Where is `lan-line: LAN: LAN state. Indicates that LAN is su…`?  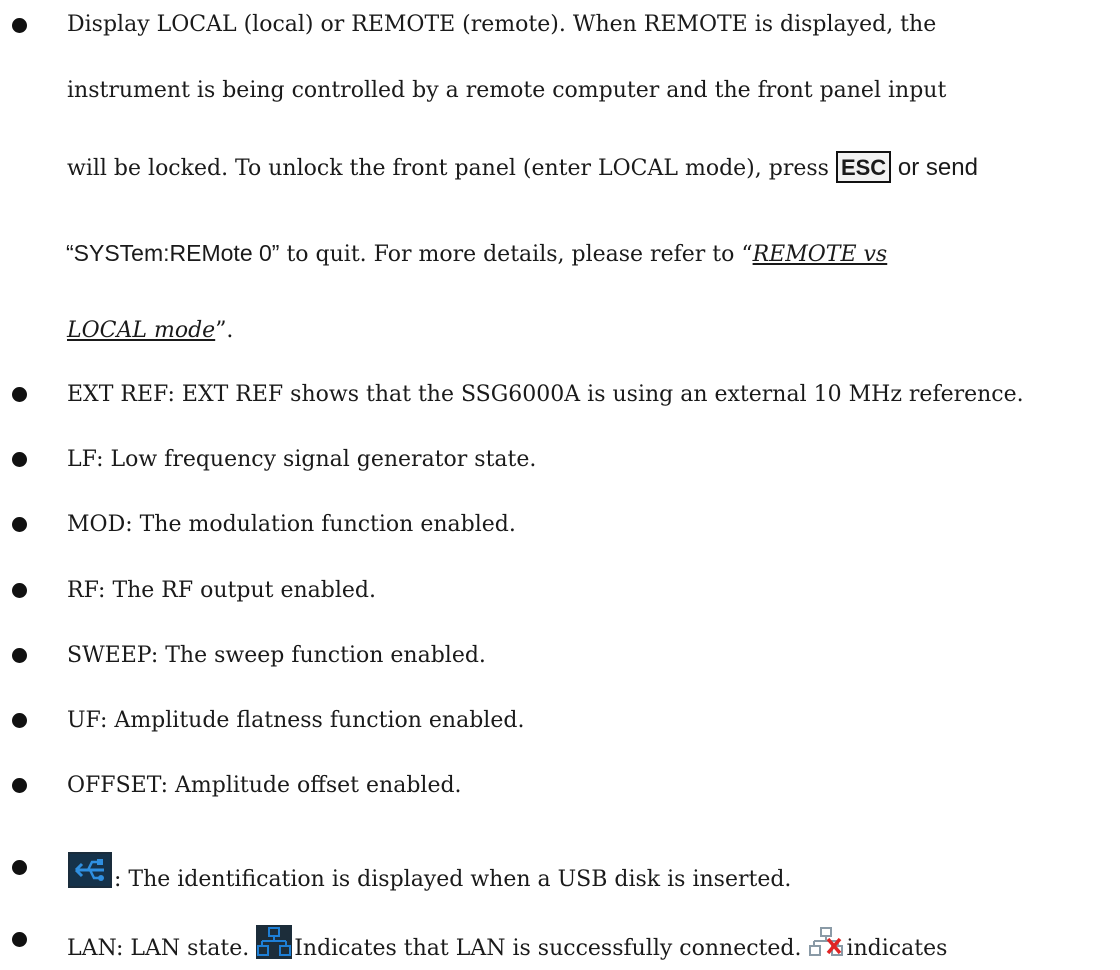
lan-line: LAN: LAN state. Indicates that LAN is su… is located at coordinates (507, 946).